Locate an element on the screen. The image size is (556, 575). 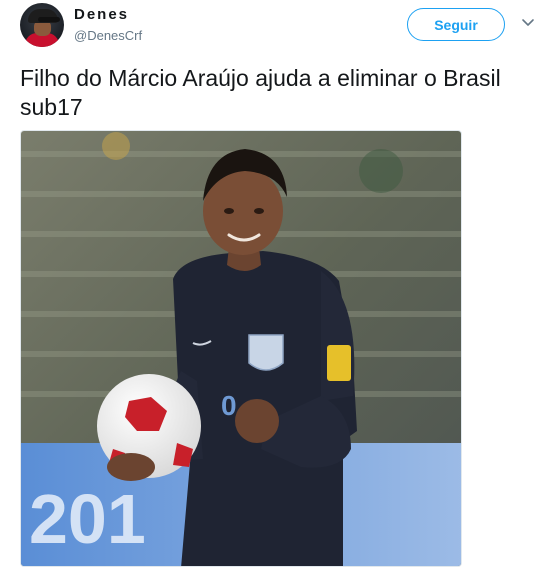
user-handle: @DenesCrf is located at coordinates (108, 35).